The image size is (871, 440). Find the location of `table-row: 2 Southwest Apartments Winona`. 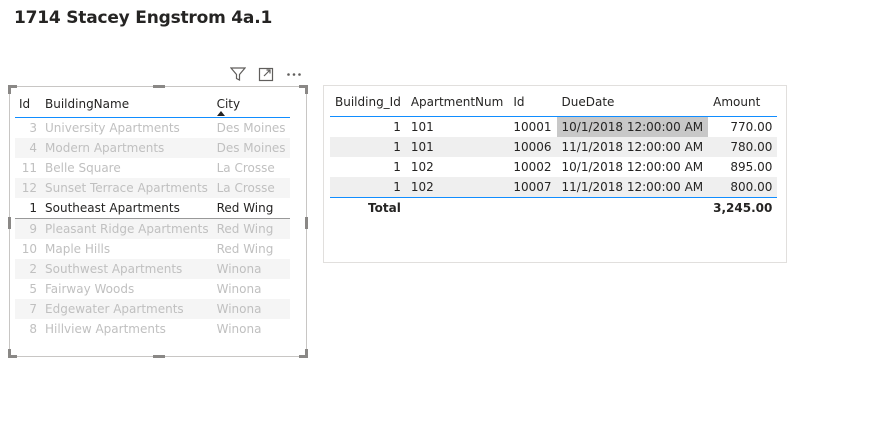

table-row: 2 Southwest Apartments Winona is located at coordinates (152, 269).